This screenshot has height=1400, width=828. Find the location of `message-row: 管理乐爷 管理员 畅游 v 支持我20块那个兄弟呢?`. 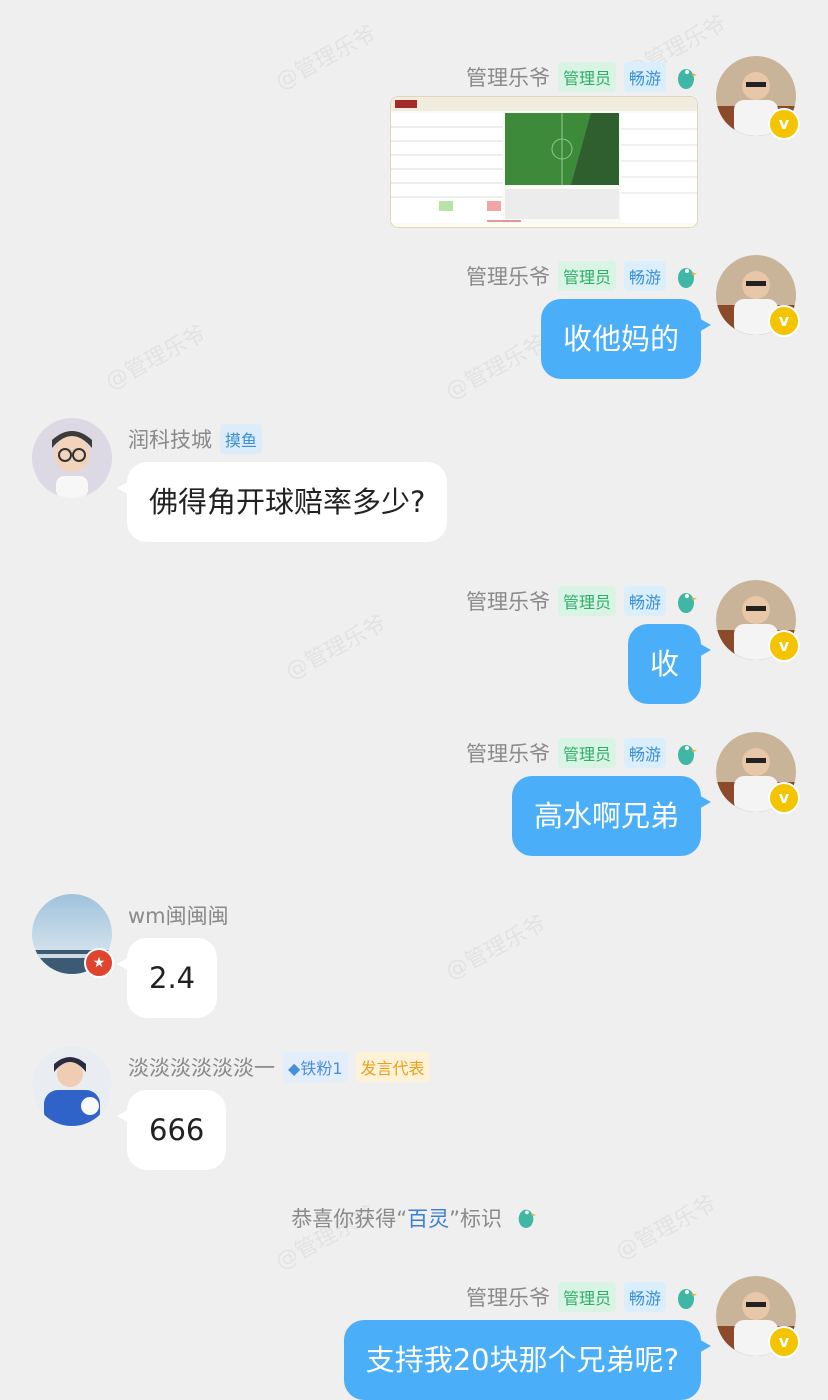

message-row: 管理乐爷 管理员 畅游 v 支持我20块那个兄弟呢? is located at coordinates (414, 1338).